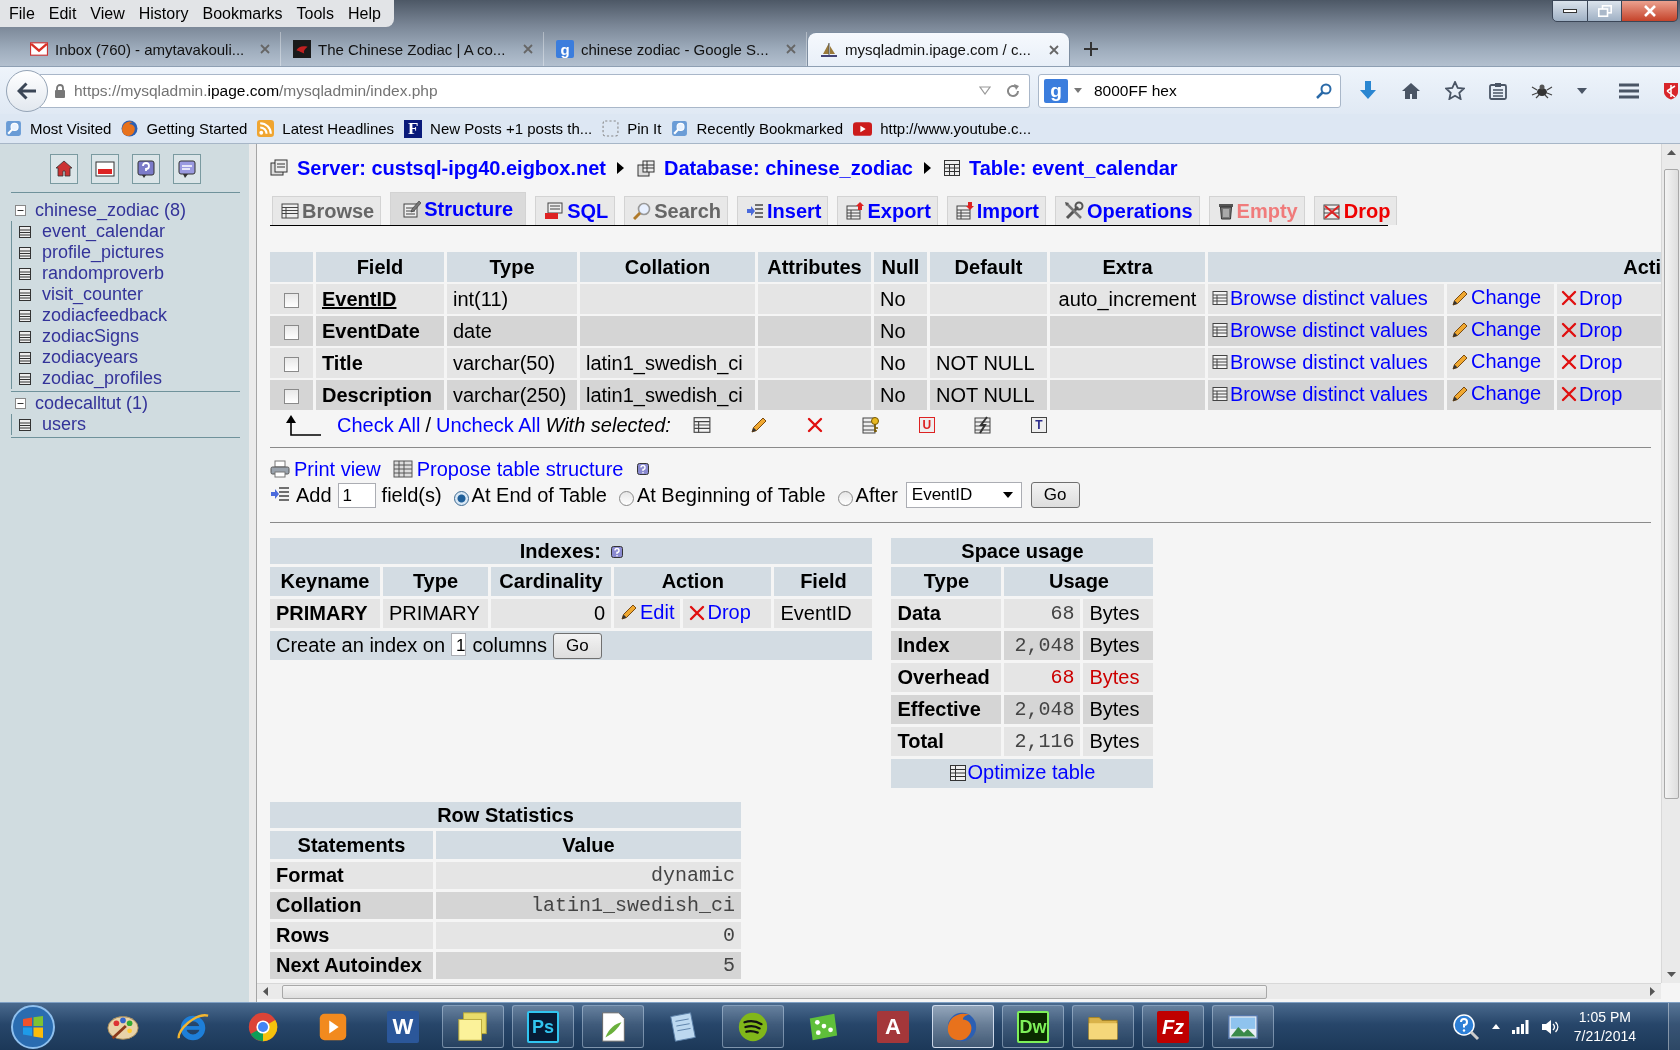  Describe the element at coordinates (1368, 90) in the screenshot. I see `download-icon` at that location.